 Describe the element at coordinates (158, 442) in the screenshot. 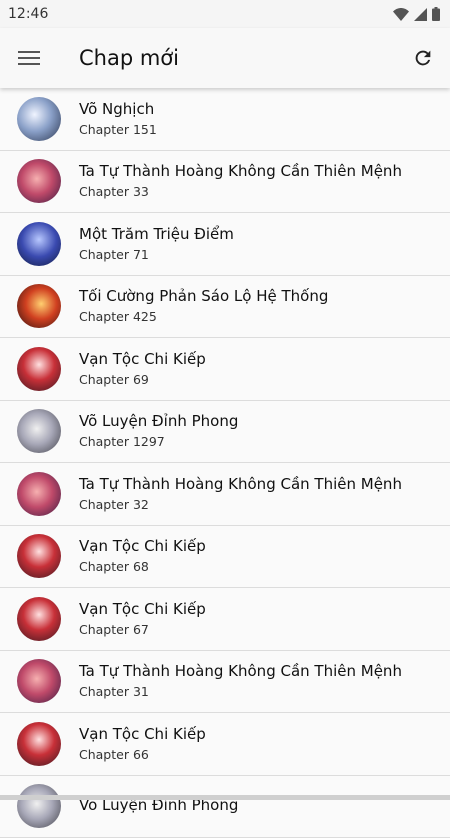

I see `chapter-label: Chapter 1297` at that location.